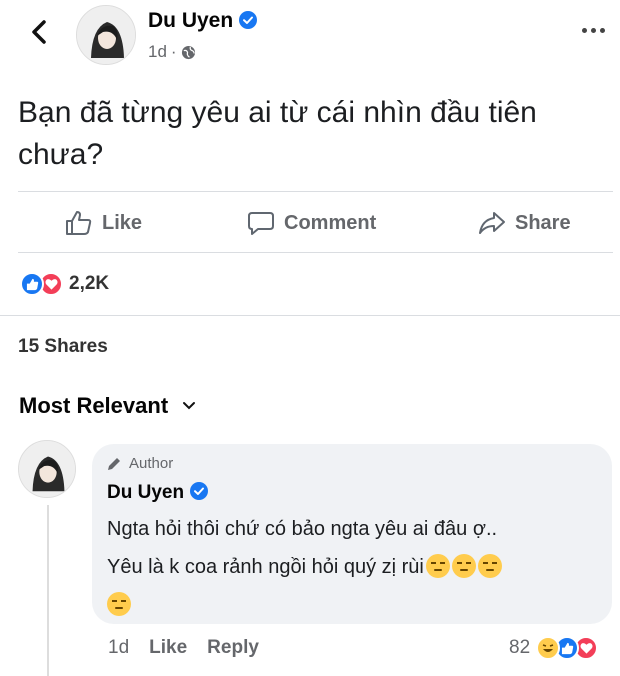 The image size is (620, 676). What do you see at coordinates (492, 223) in the screenshot?
I see `share-arrow-icon` at bounding box center [492, 223].